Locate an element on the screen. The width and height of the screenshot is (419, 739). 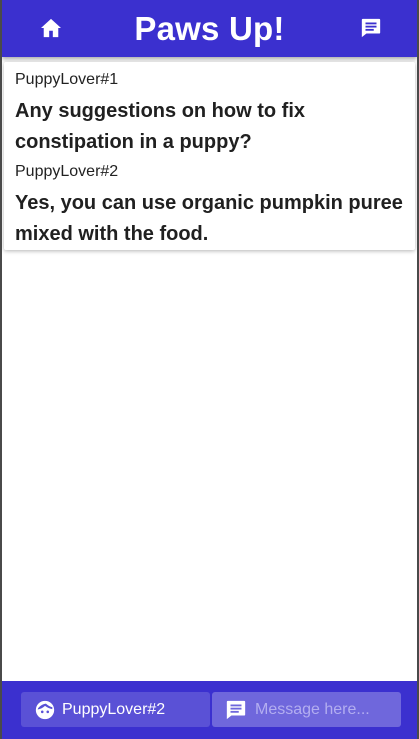
chat-button is located at coordinates (371, 28).